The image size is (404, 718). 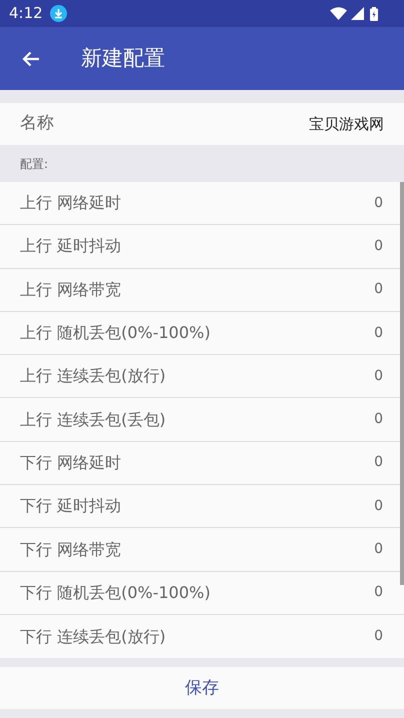 What do you see at coordinates (71, 549) in the screenshot?
I see `setting-label: 下行 网络带宽` at bounding box center [71, 549].